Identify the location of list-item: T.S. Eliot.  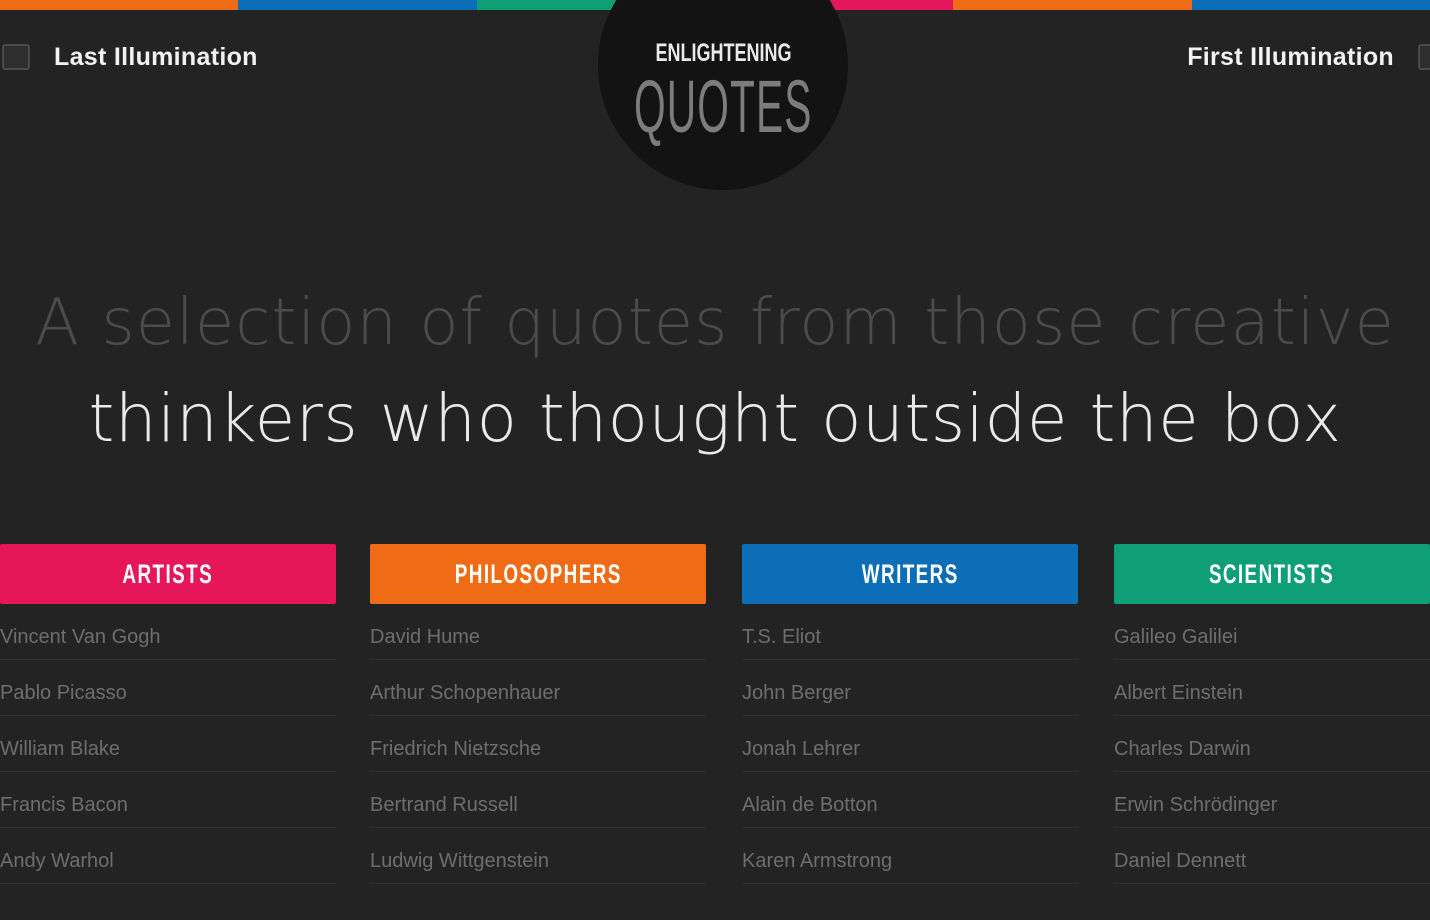
(910, 632).